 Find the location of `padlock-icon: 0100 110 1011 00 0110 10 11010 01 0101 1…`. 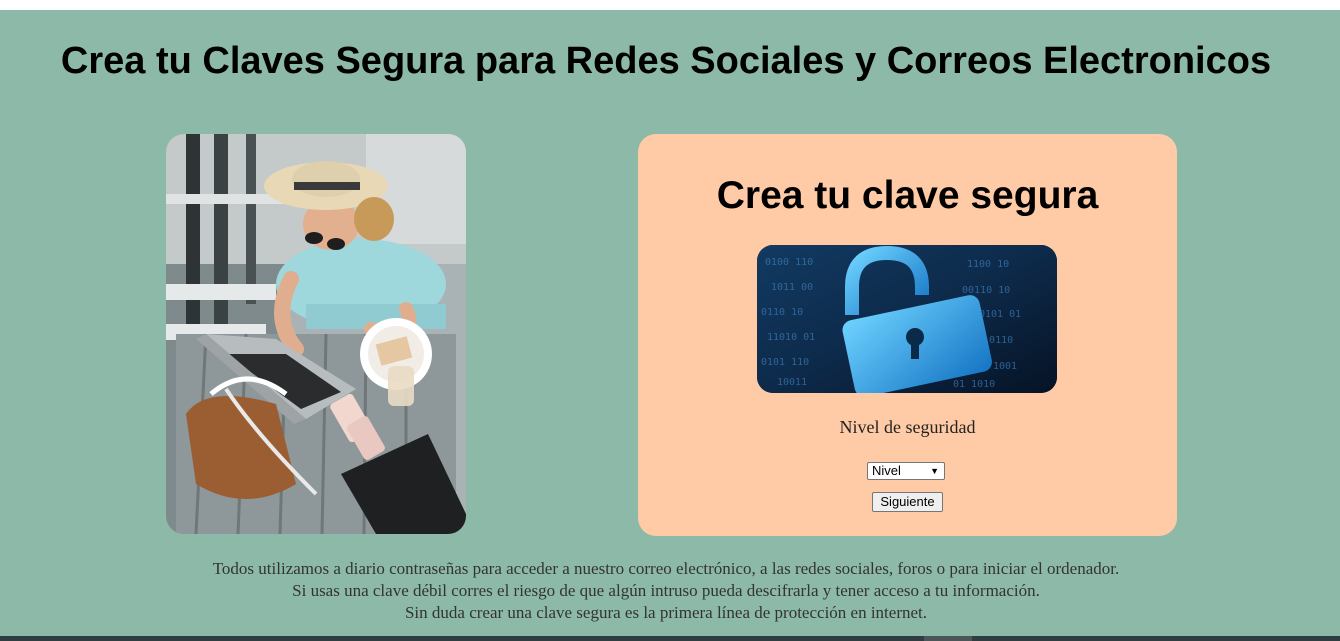

padlock-icon: 0100 110 1011 00 0110 10 11010 01 0101 1… is located at coordinates (907, 319).